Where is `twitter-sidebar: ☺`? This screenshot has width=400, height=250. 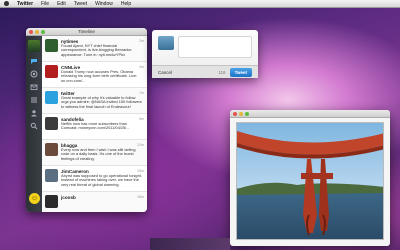
twitter-sidebar: ☺ is located at coordinates (34, 124).